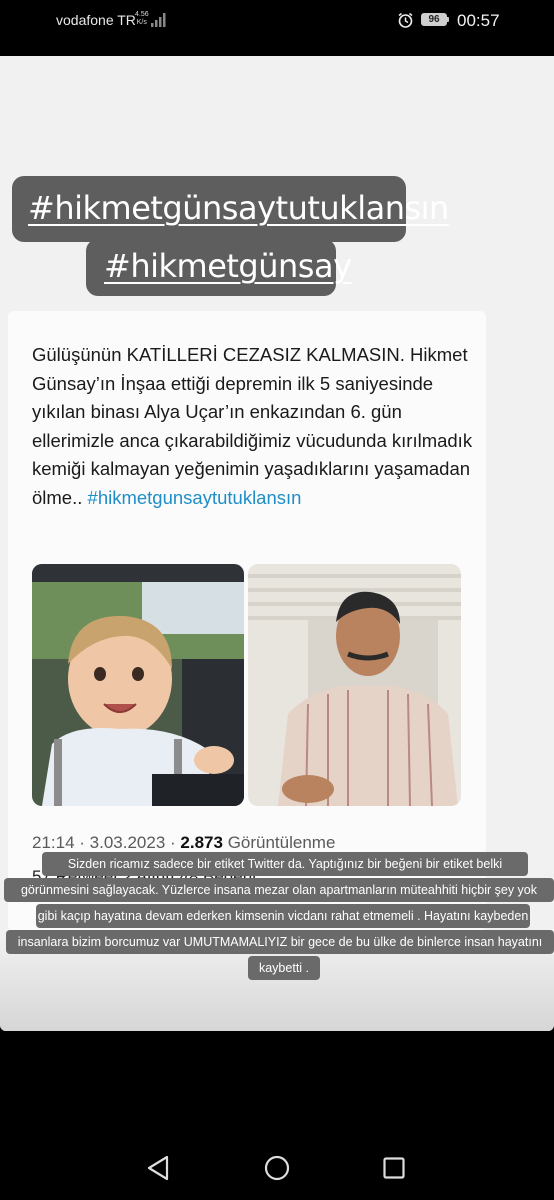 The width and height of the screenshot is (554, 1200). Describe the element at coordinates (277, 22) in the screenshot. I see `status-bar: vodafone TR 4.56 K/s 96 00:57` at that location.